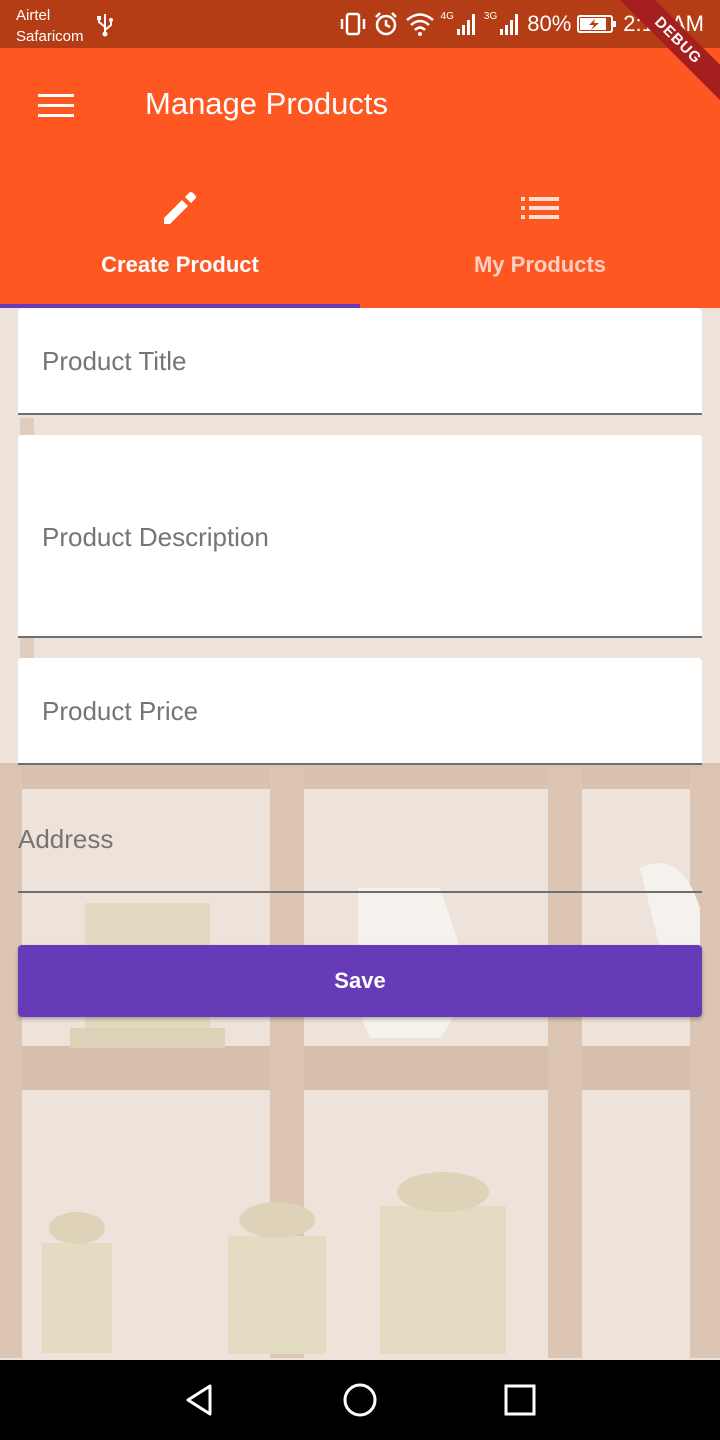 The width and height of the screenshot is (720, 1440). I want to click on debug-banner-label: DEBUG, so click(666, 53).